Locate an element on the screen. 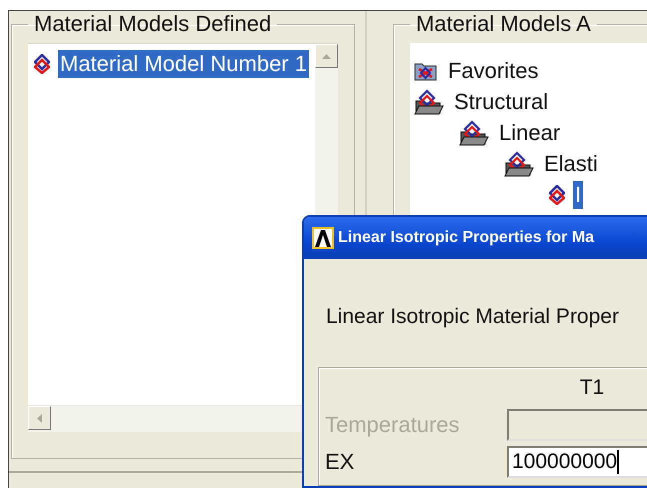 This screenshot has height=488, width=647. tree-item: Linear is located at coordinates (529, 132).